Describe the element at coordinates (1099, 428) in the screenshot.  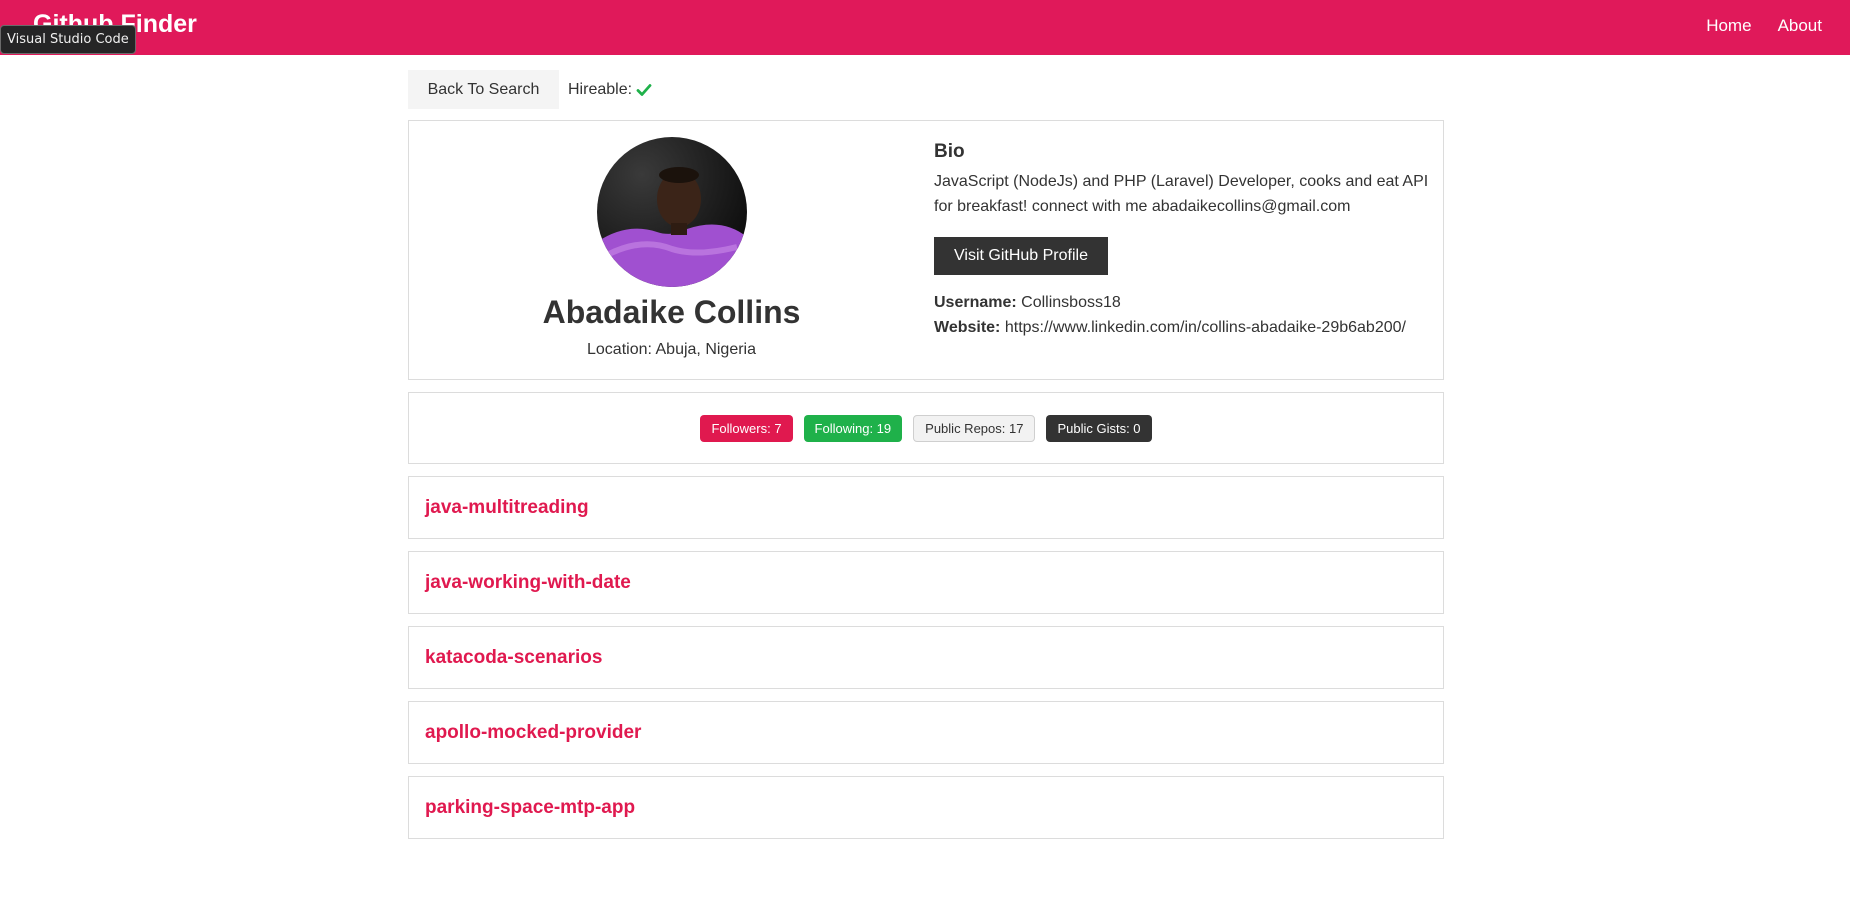
I see `public-gists-badge: Public Gists: 0` at that location.